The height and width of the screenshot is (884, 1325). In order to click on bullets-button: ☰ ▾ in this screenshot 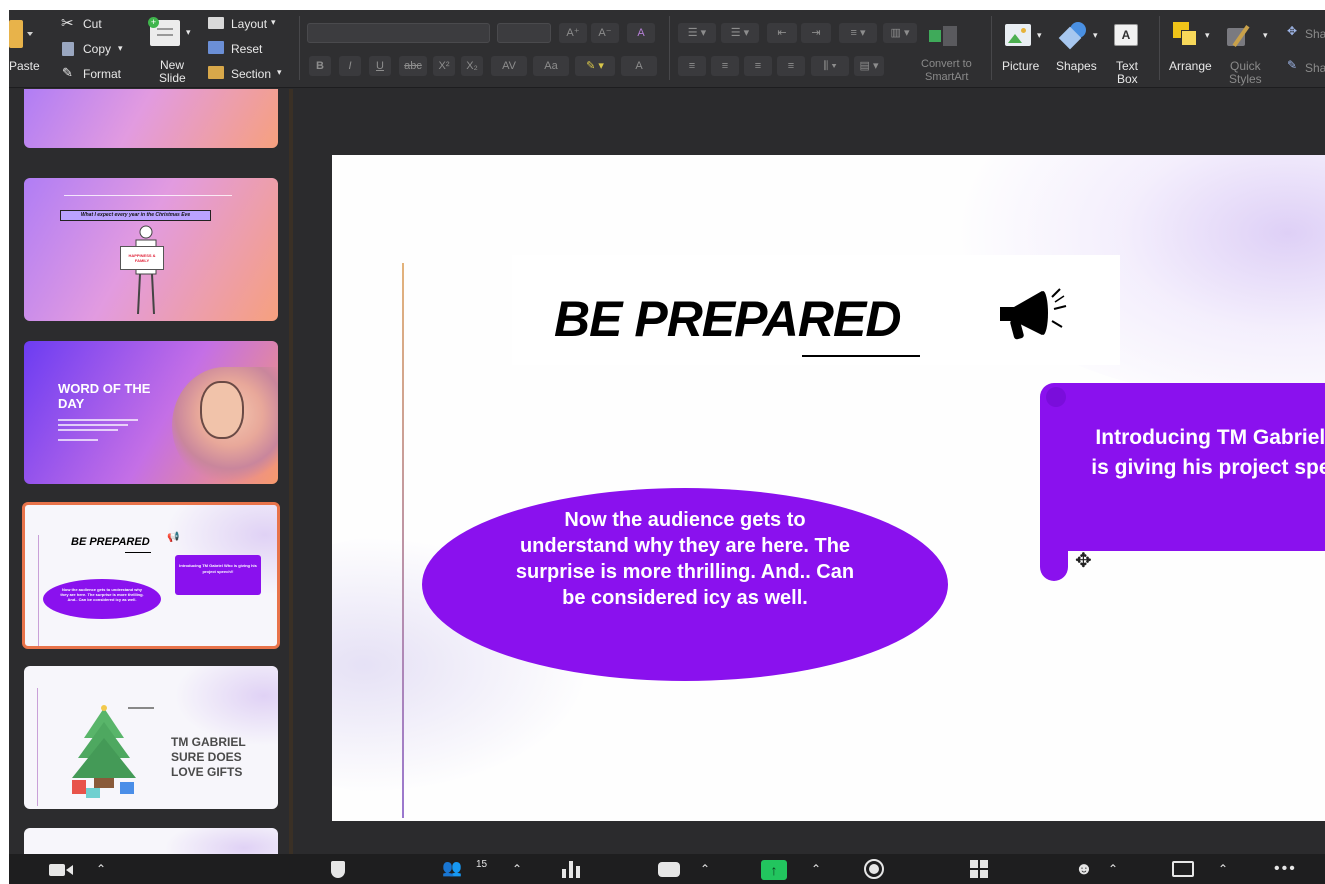, I will do `click(697, 33)`.